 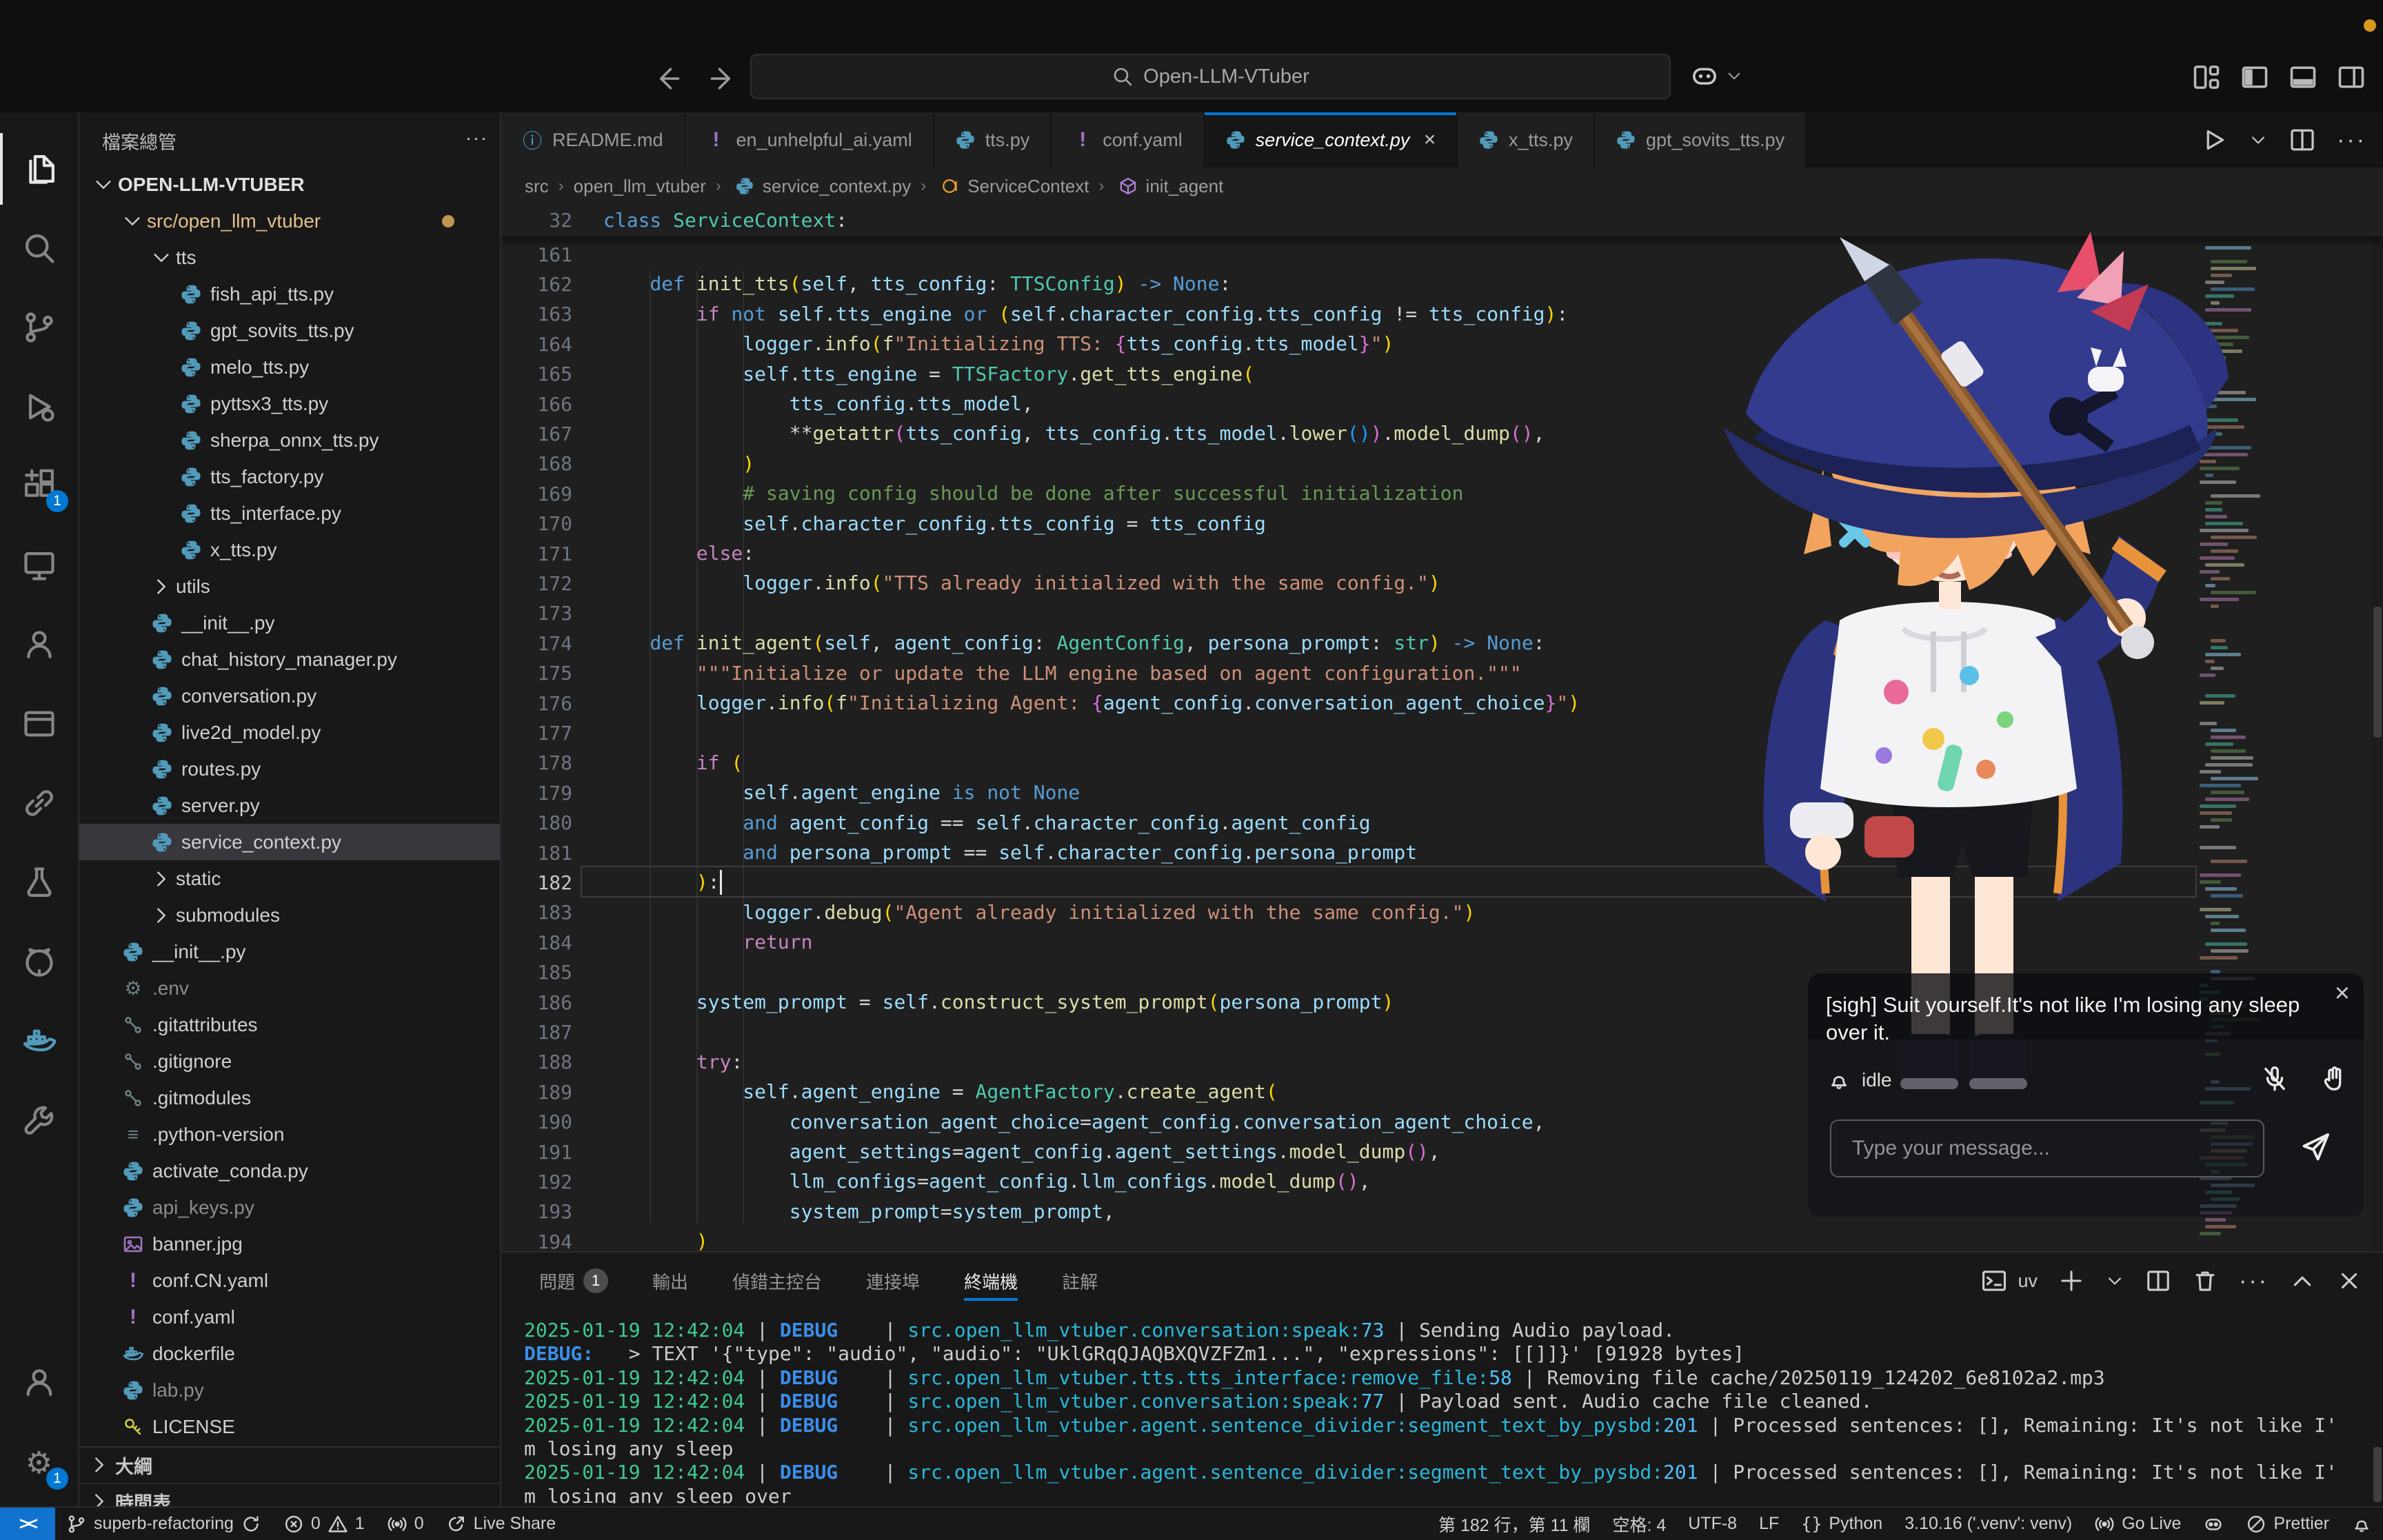 What do you see at coordinates (289, 988) in the screenshot?
I see `tree-item-.env: ⚙ .env` at bounding box center [289, 988].